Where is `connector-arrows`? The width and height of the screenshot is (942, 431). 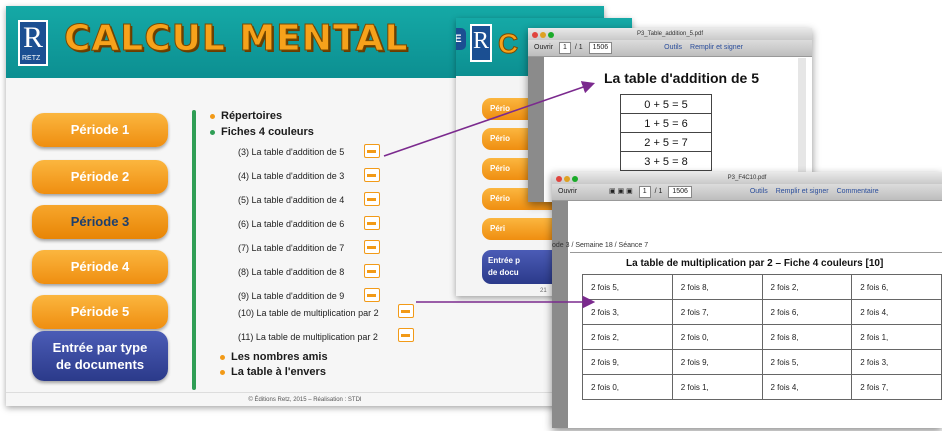 connector-arrows is located at coordinates (489, 195).